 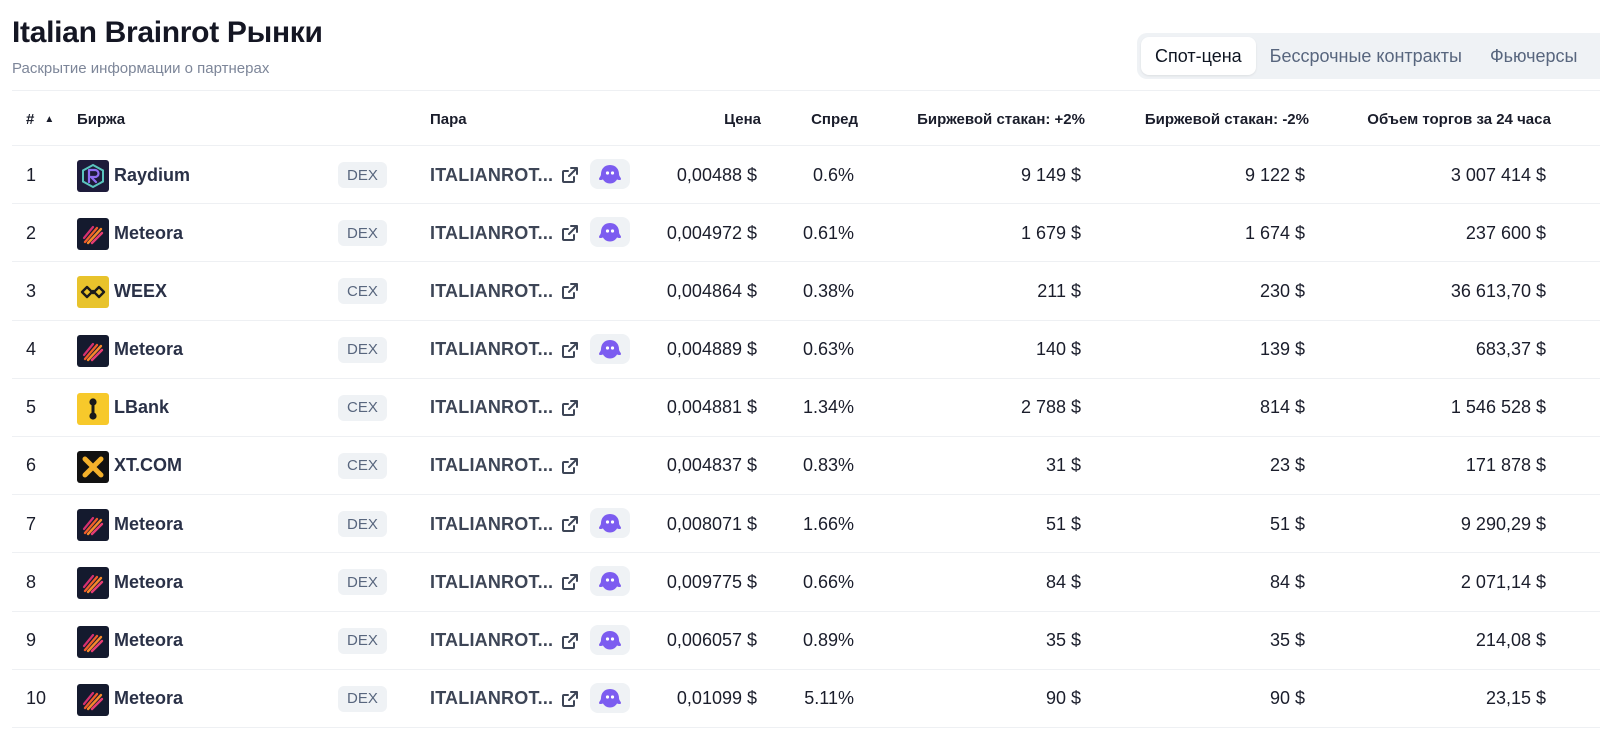 I want to click on depth-minus-cell: 230 $, so click(x=1282, y=290).